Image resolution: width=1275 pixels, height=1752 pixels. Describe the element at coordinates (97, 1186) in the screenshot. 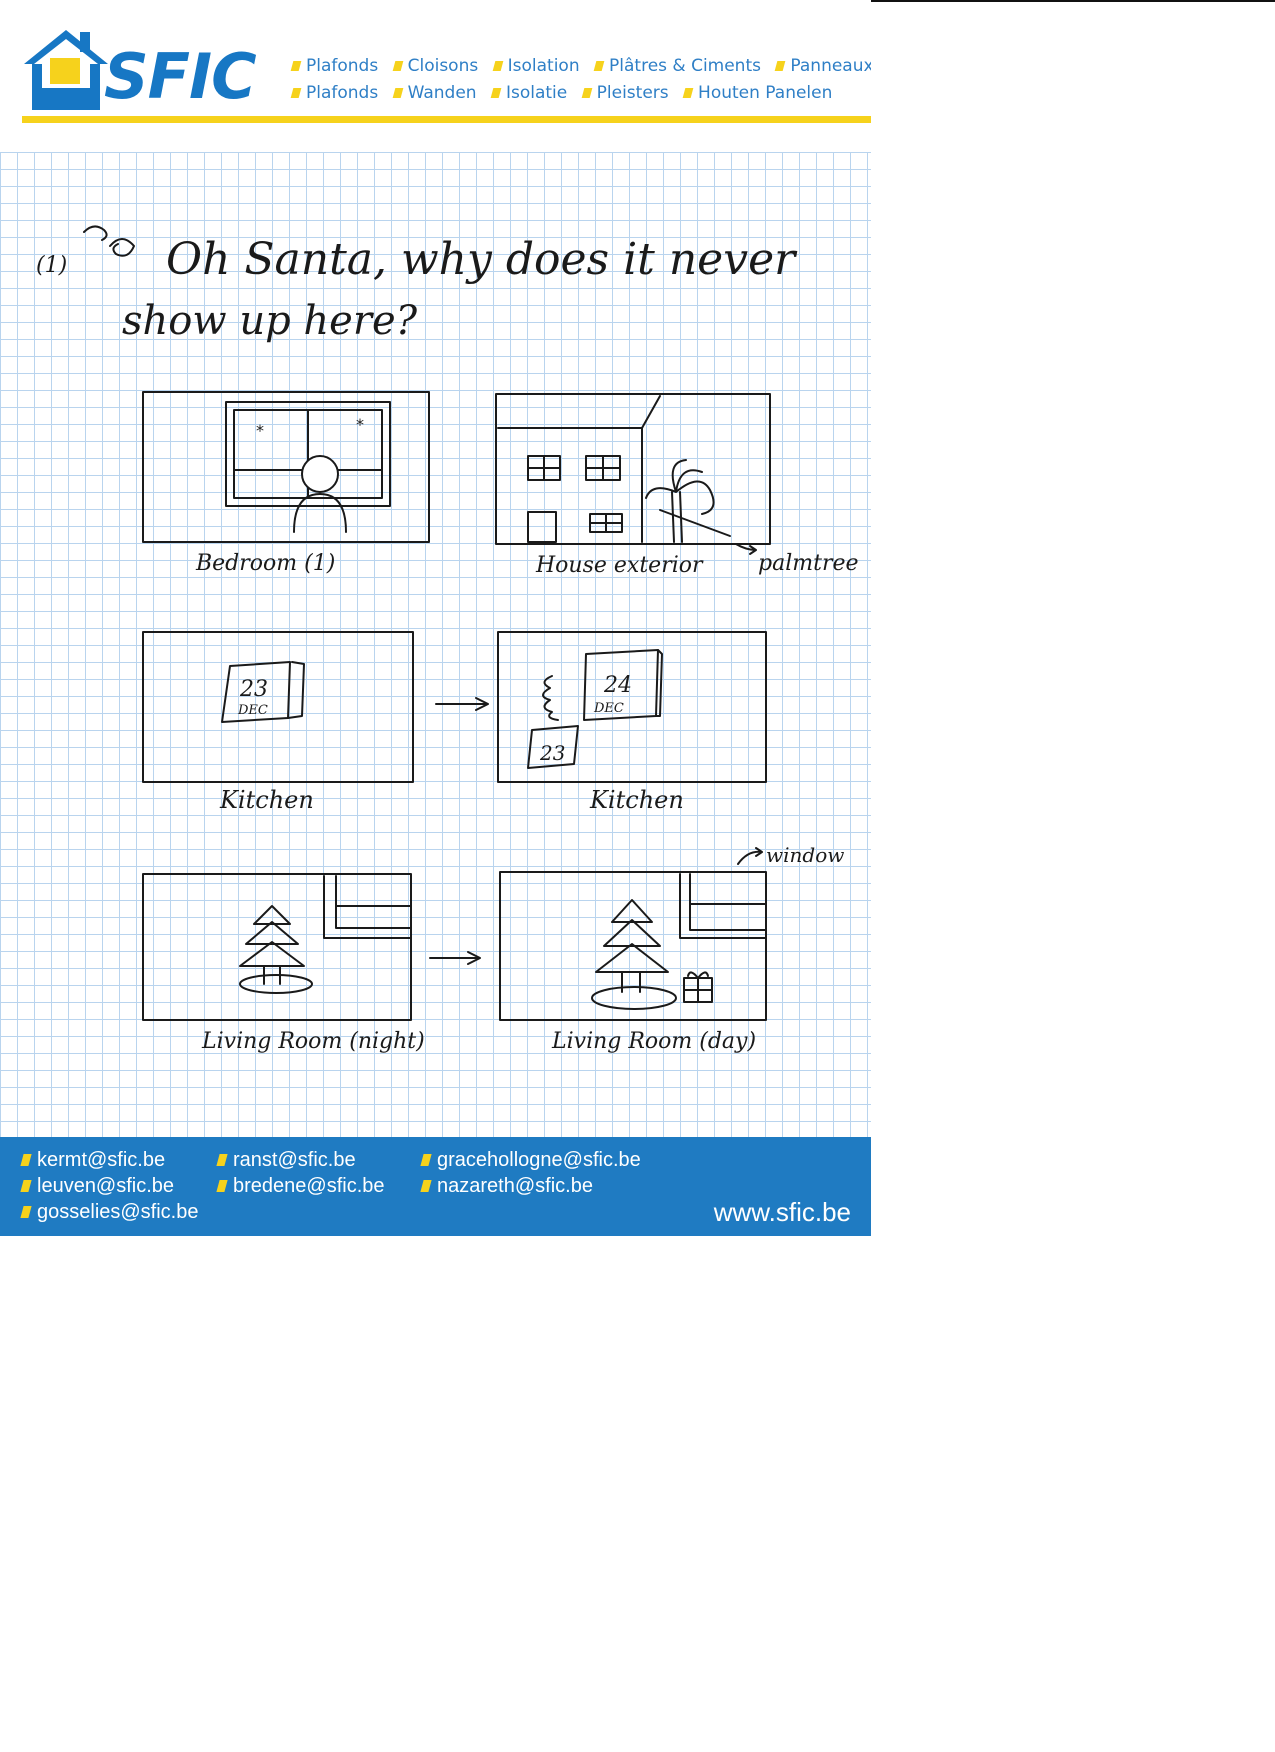

I see `email-leuven: leuven@sfic.be` at that location.